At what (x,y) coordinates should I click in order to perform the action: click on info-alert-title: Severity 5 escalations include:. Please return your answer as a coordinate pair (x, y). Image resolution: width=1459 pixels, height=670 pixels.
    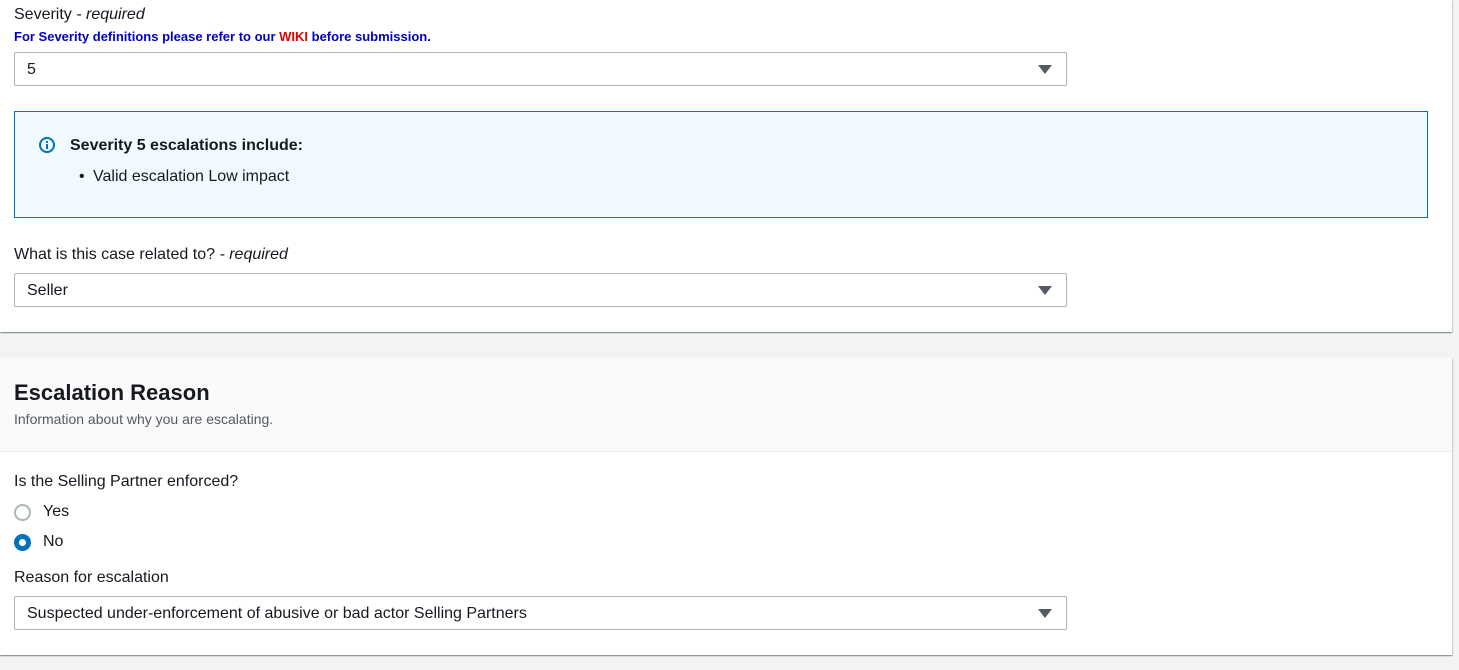
    Looking at the image, I should click on (186, 145).